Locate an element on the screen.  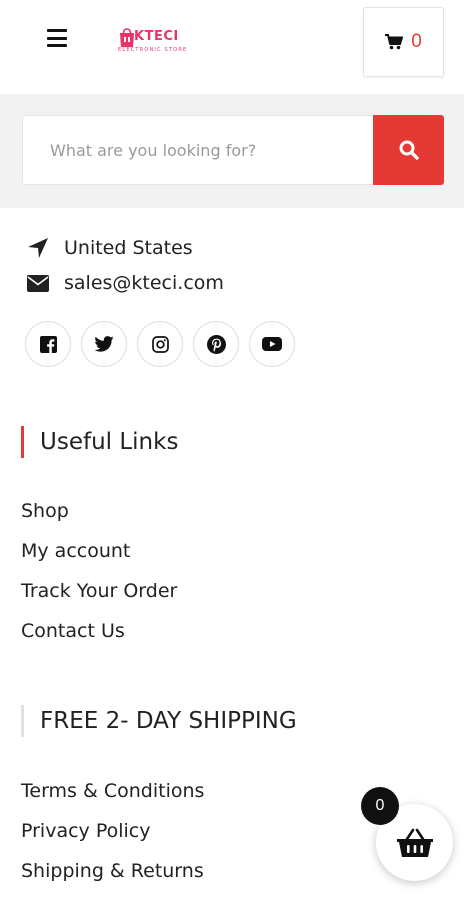
logo-text: KTECI is located at coordinates (156, 36).